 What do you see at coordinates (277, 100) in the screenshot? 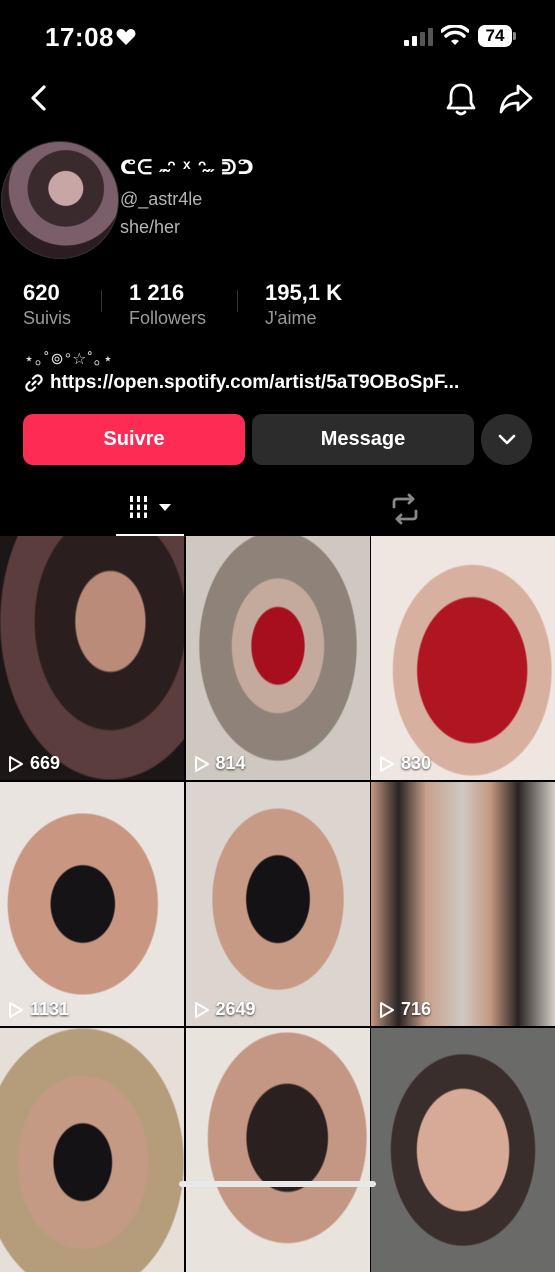
I see `top-nav` at bounding box center [277, 100].